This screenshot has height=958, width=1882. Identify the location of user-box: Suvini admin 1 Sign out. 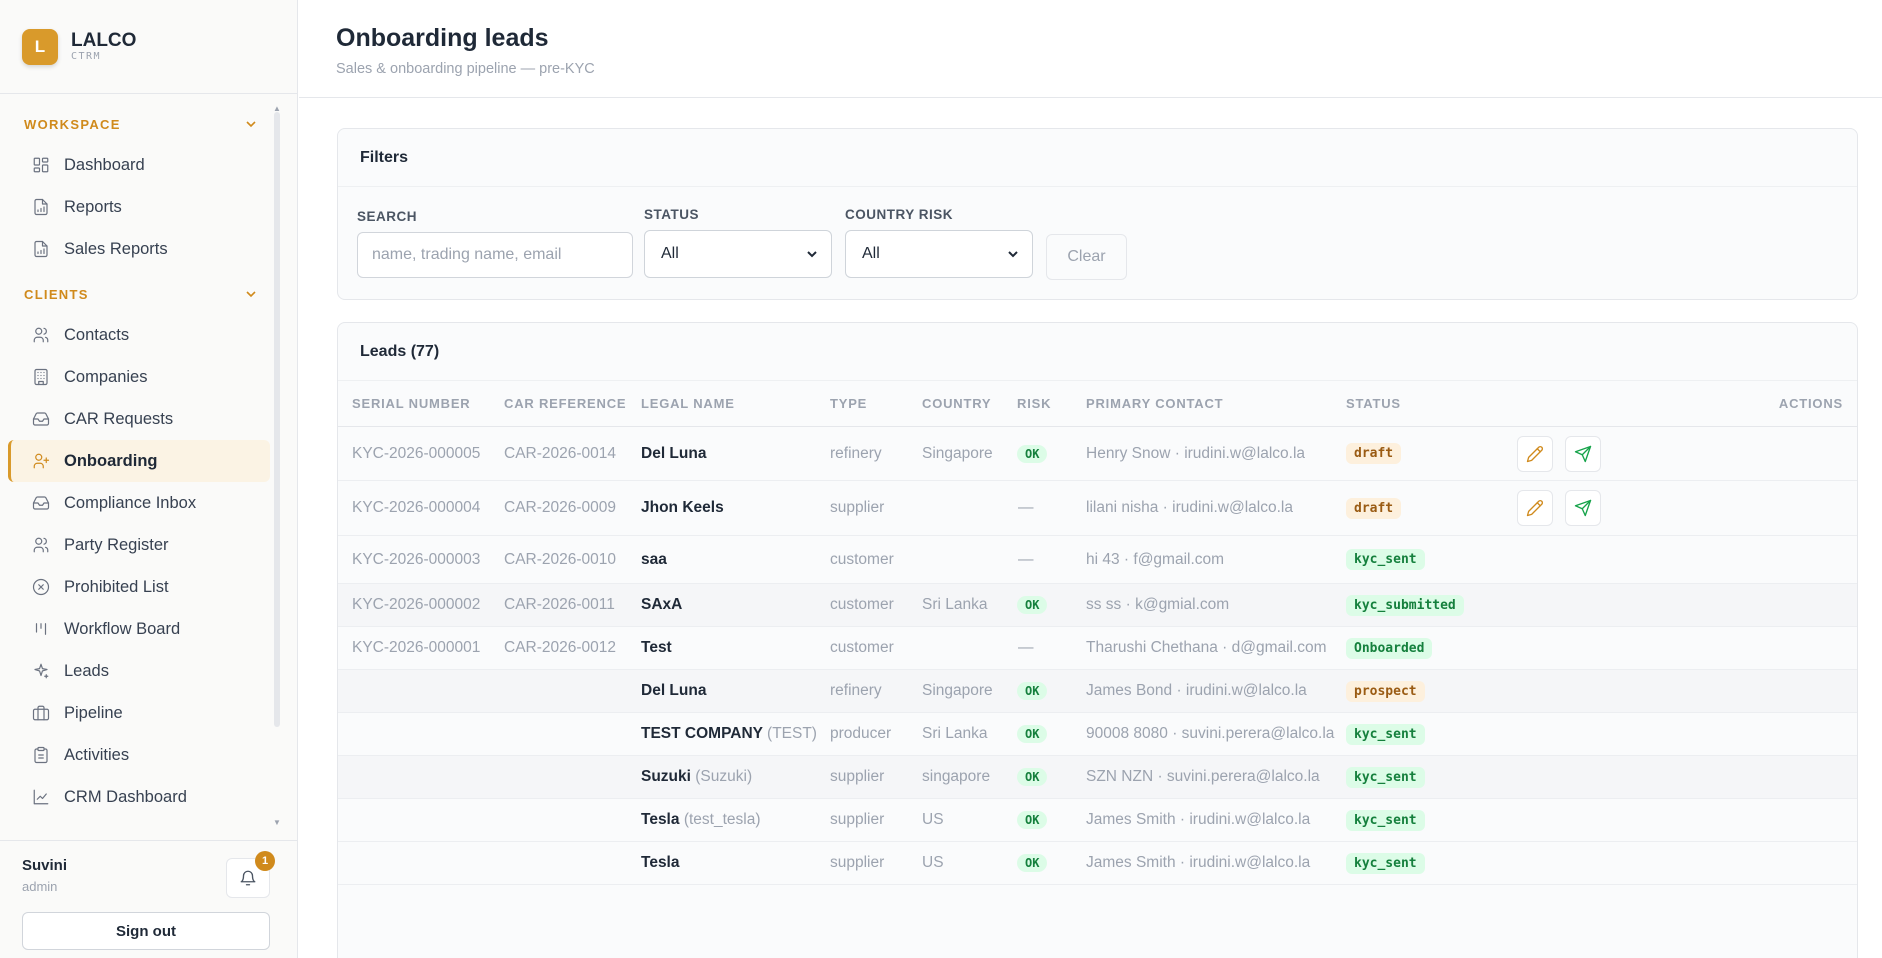
(149, 899).